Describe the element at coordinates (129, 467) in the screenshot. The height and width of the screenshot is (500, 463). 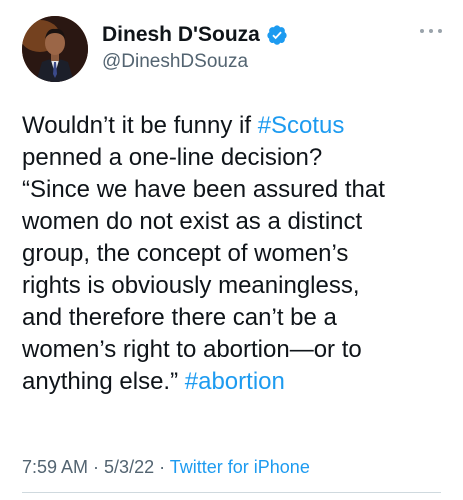
I see `tweet-date: 5/3/22` at that location.